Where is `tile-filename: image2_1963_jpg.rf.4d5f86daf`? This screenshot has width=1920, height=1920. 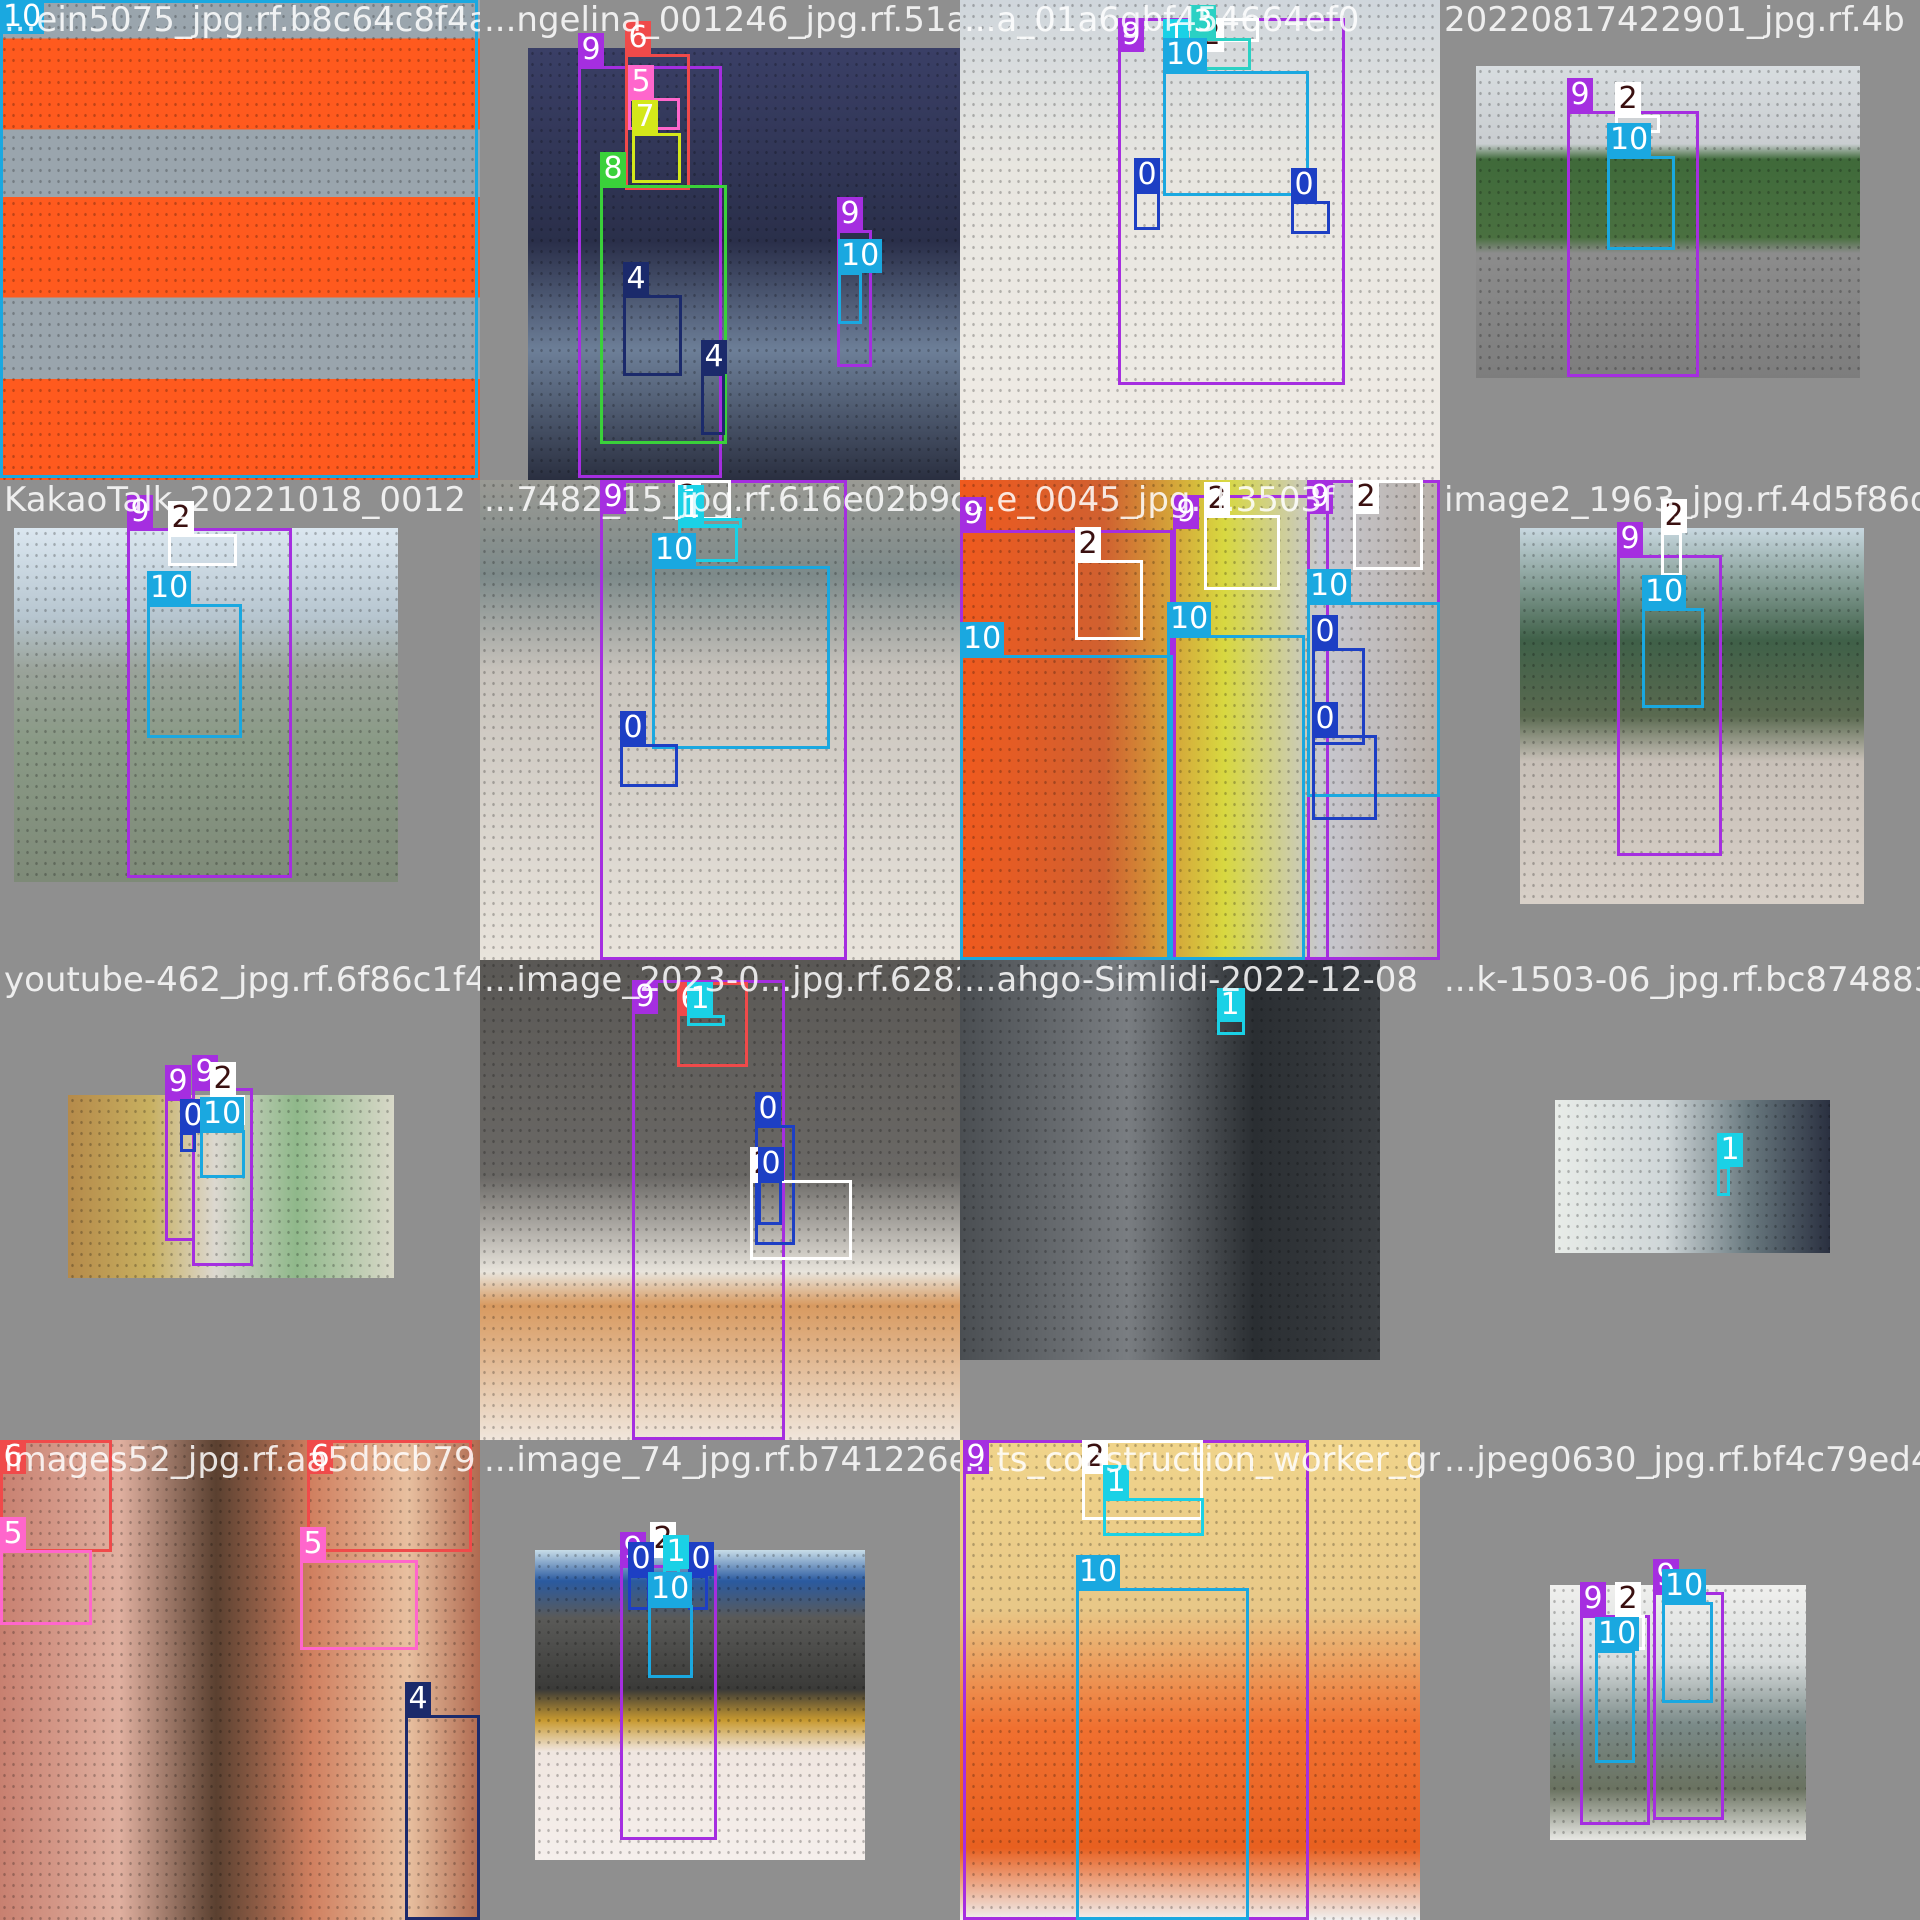
tile-filename: image2_1963_jpg.rf.4d5f86daf is located at coordinates (1682, 500).